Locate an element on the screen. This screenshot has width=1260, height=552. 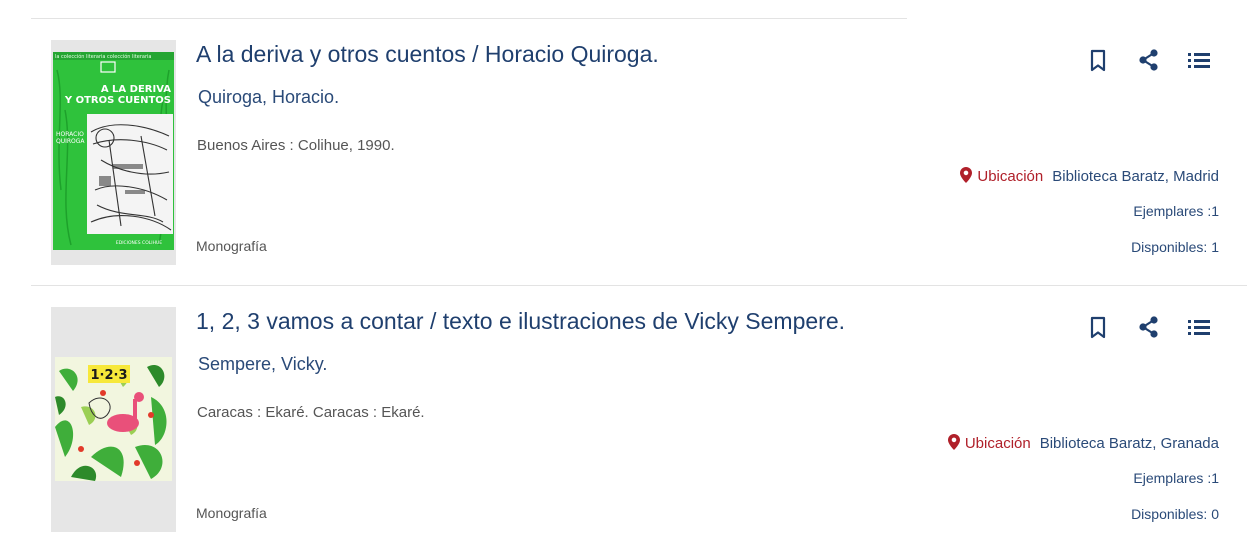
book-cover-image: 1·2·3 is located at coordinates (113, 419).